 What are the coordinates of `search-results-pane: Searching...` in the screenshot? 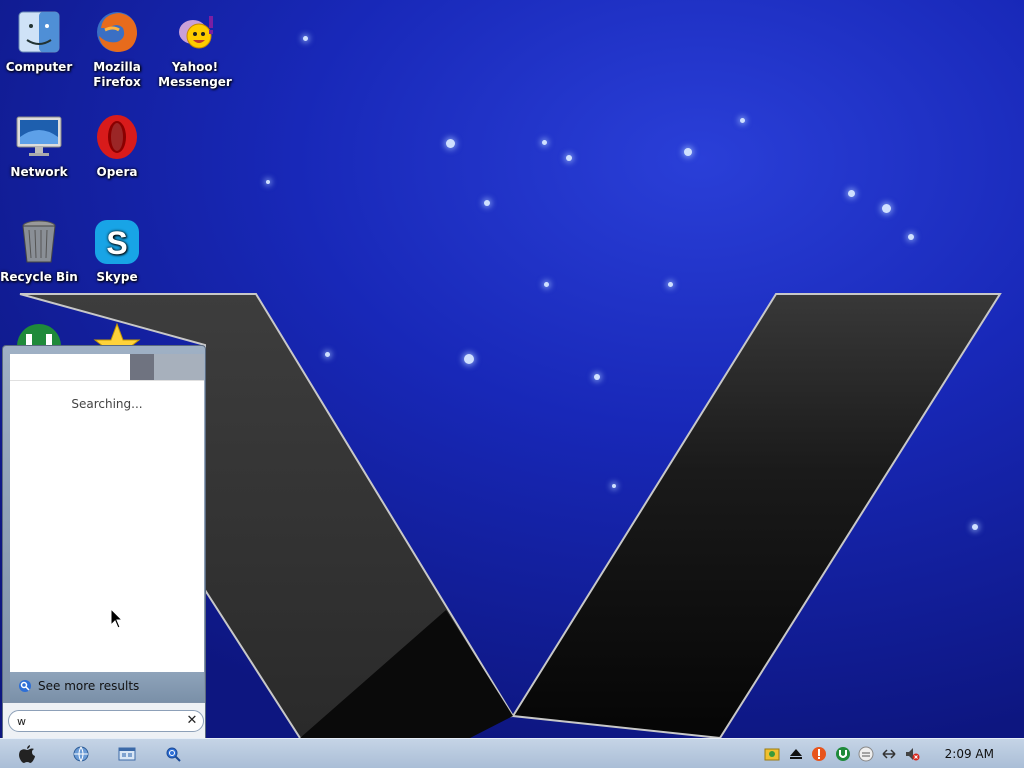 It's located at (107, 526).